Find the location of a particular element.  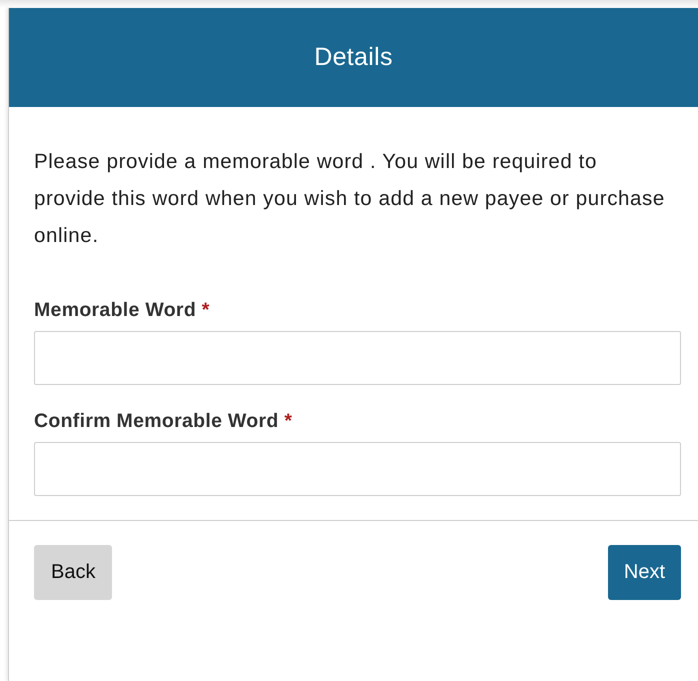

next-button: Next is located at coordinates (644, 572).